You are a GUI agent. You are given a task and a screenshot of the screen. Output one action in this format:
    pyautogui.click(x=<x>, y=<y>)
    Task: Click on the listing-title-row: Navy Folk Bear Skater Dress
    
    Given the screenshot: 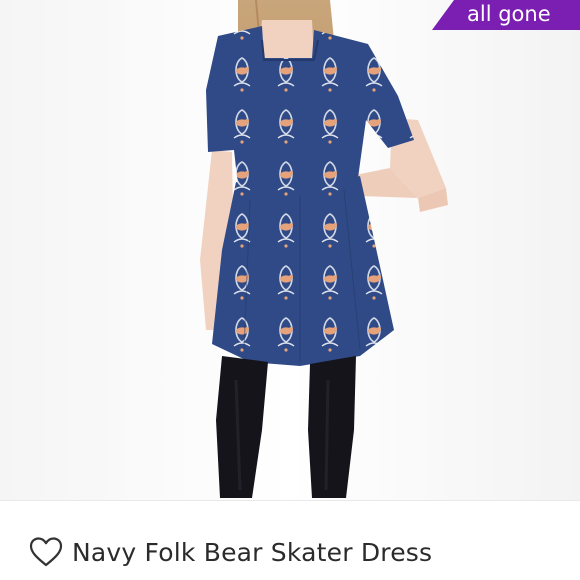 What is the action you would take?
    pyautogui.click(x=230, y=552)
    